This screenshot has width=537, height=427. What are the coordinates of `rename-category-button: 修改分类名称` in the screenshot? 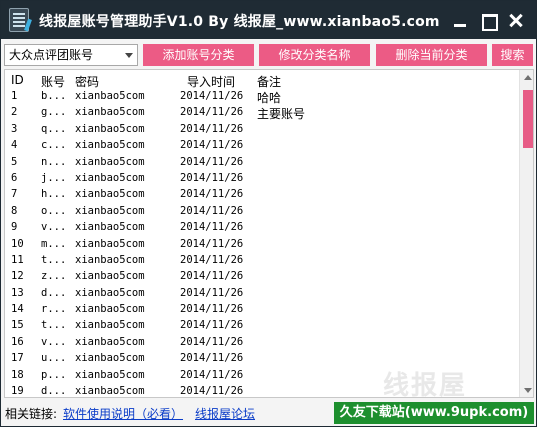 It's located at (314, 55).